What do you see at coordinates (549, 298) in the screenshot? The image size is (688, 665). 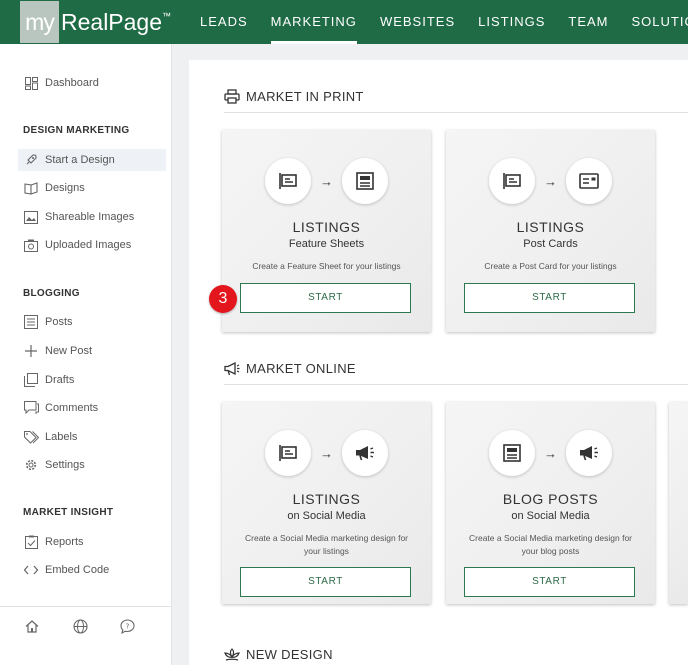 I see `start-post-cards-button: START` at bounding box center [549, 298].